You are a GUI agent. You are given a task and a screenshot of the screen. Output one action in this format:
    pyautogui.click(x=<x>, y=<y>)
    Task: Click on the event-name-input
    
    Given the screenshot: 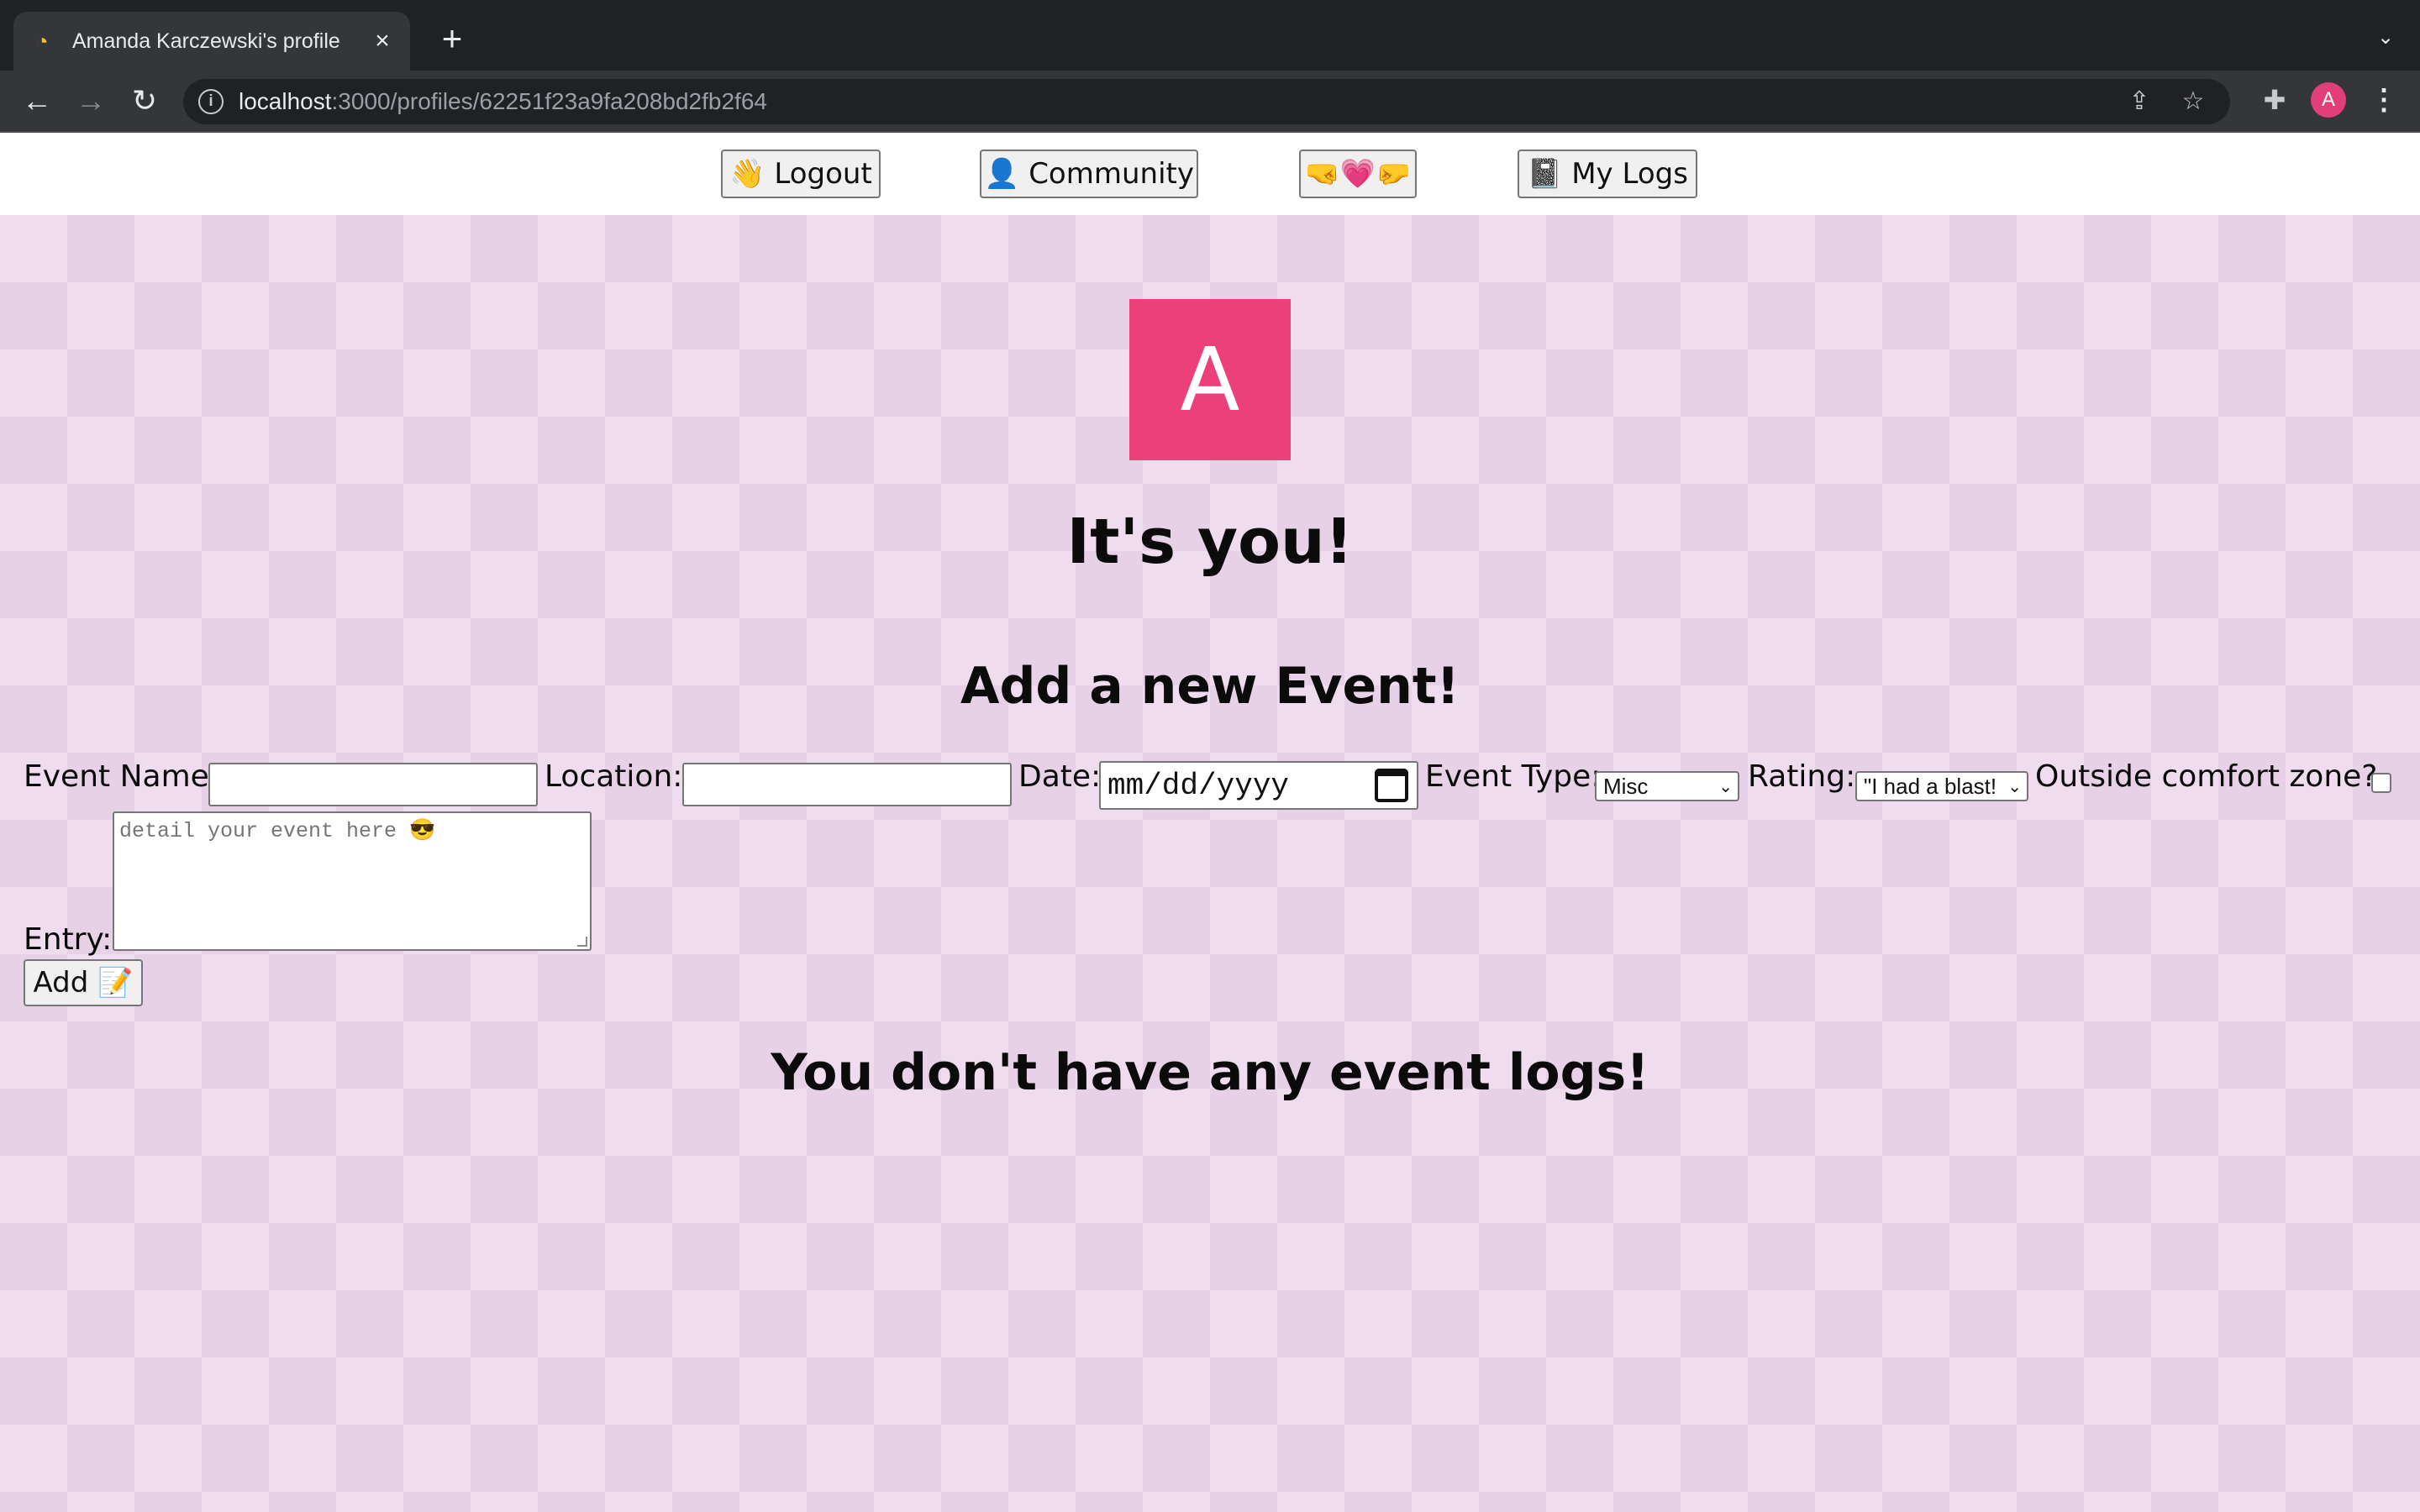 What is the action you would take?
    pyautogui.click(x=373, y=784)
    